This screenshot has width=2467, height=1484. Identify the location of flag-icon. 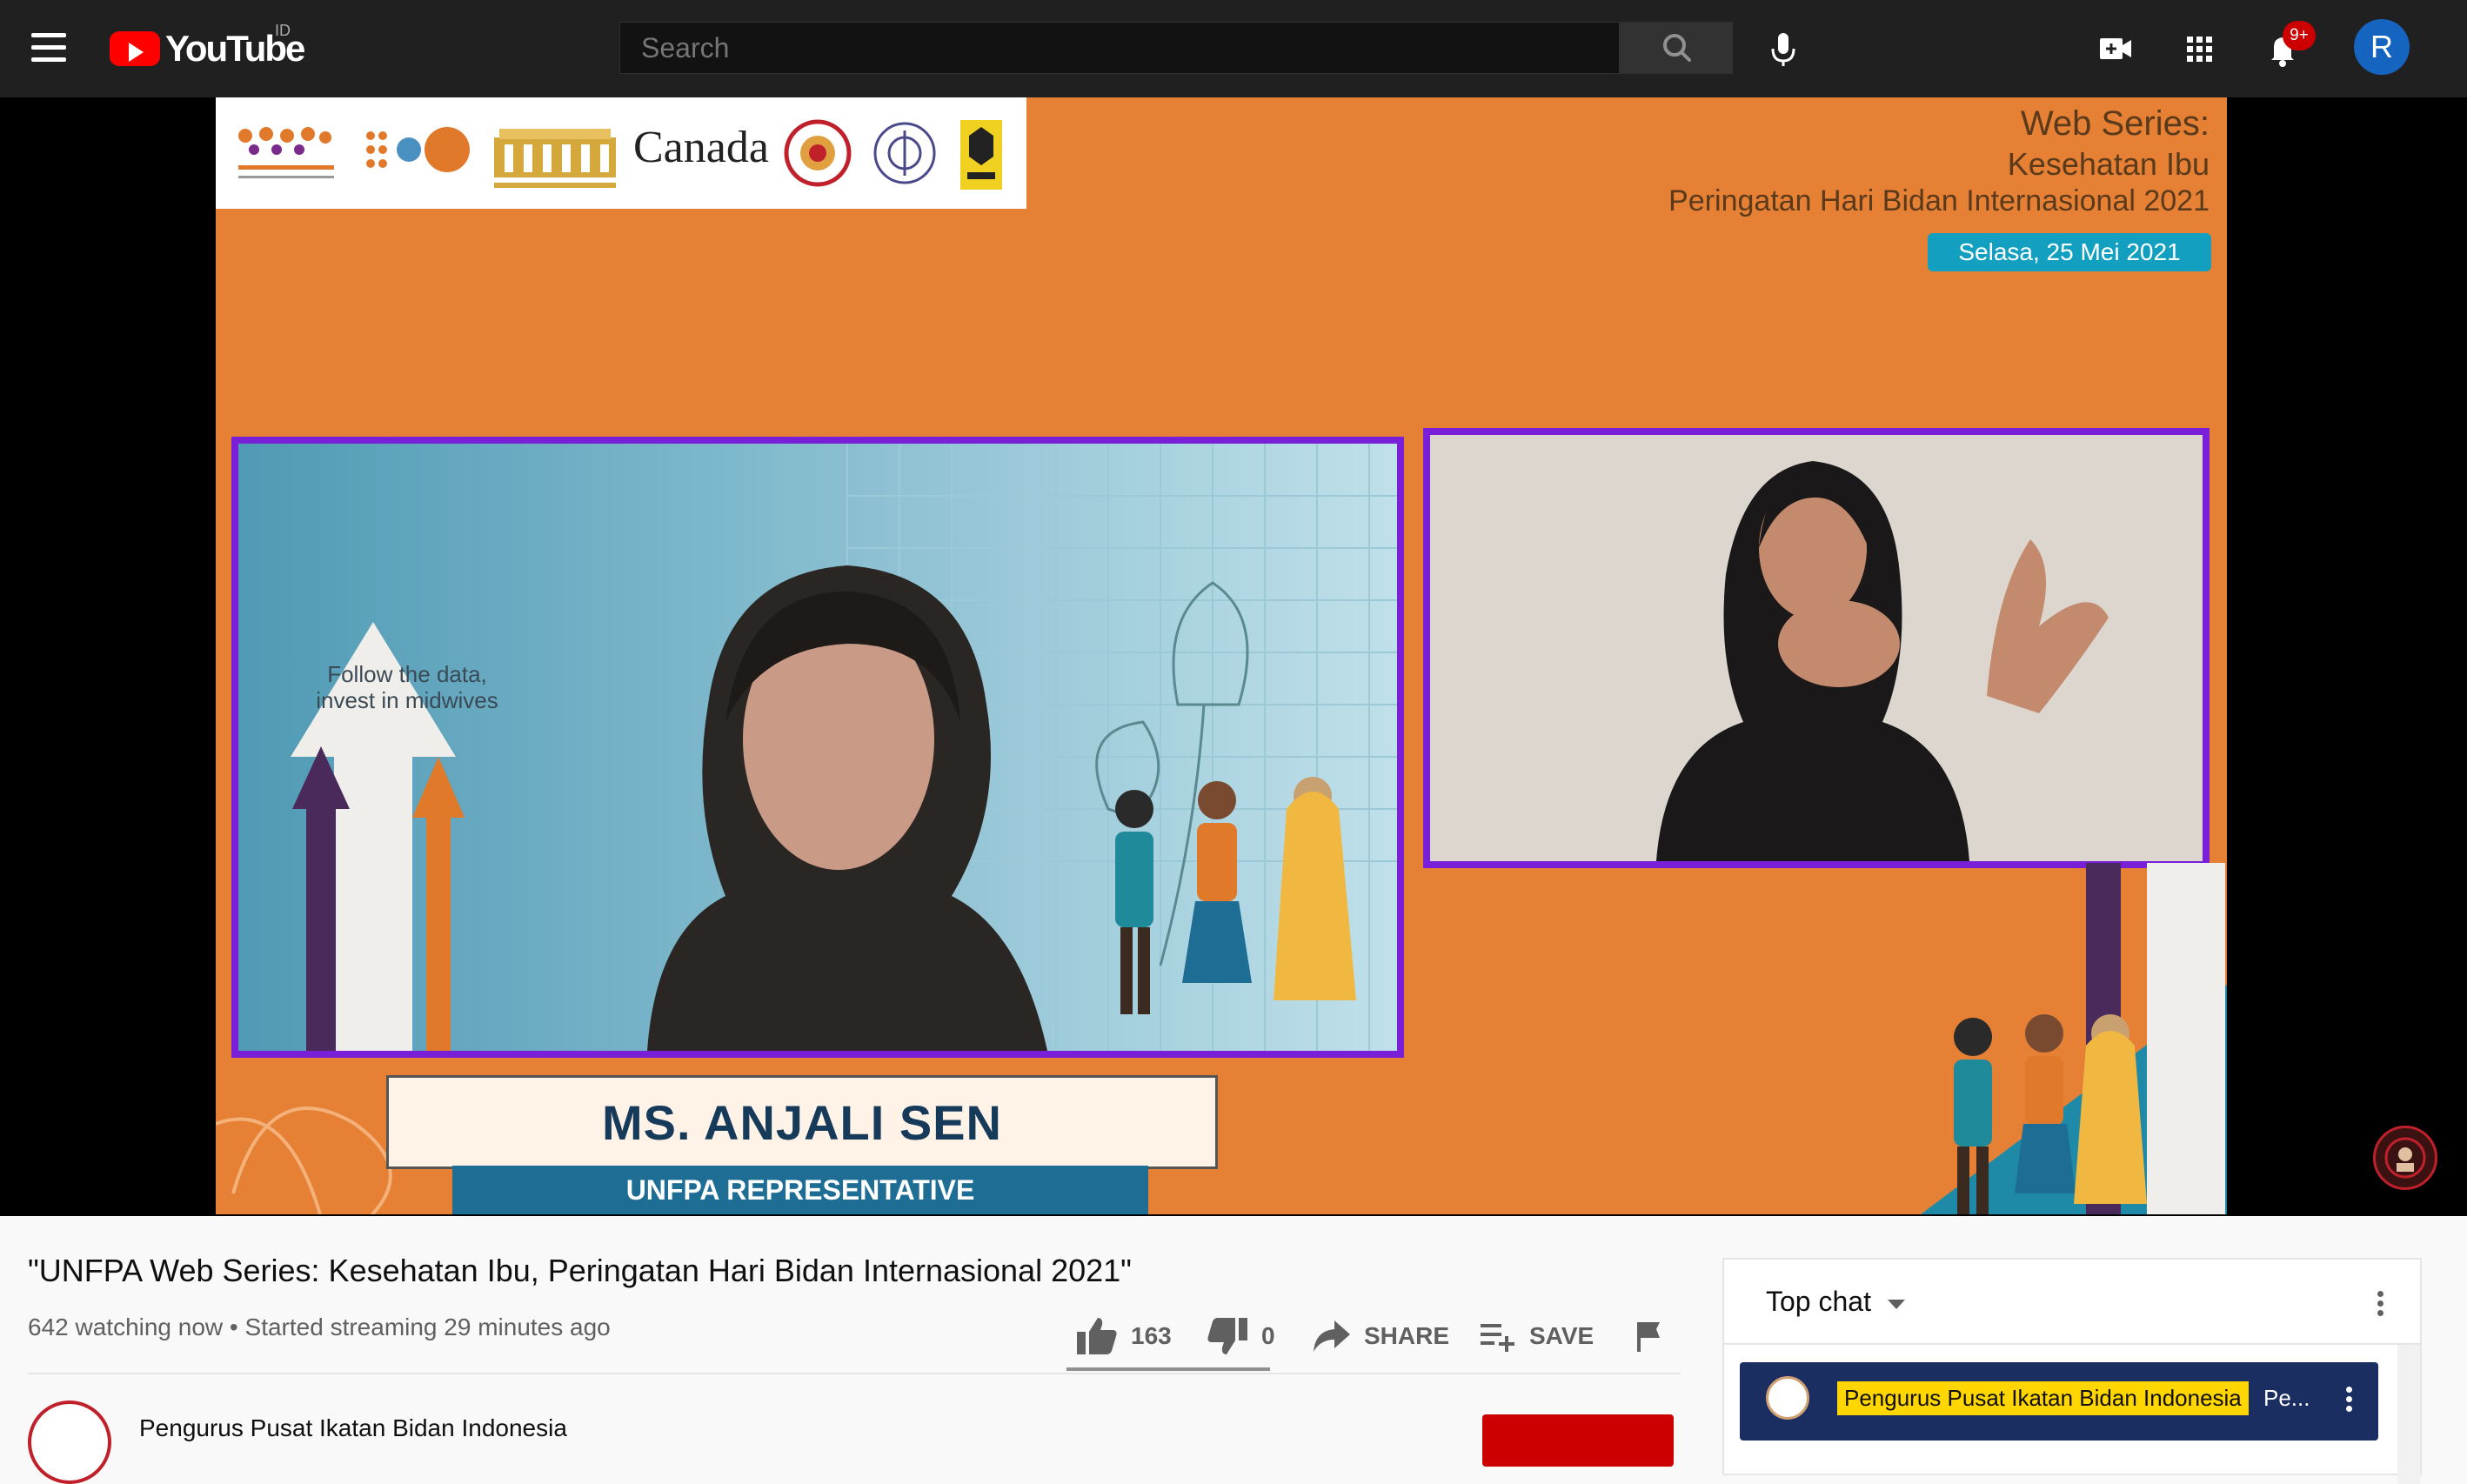
(1649, 1337).